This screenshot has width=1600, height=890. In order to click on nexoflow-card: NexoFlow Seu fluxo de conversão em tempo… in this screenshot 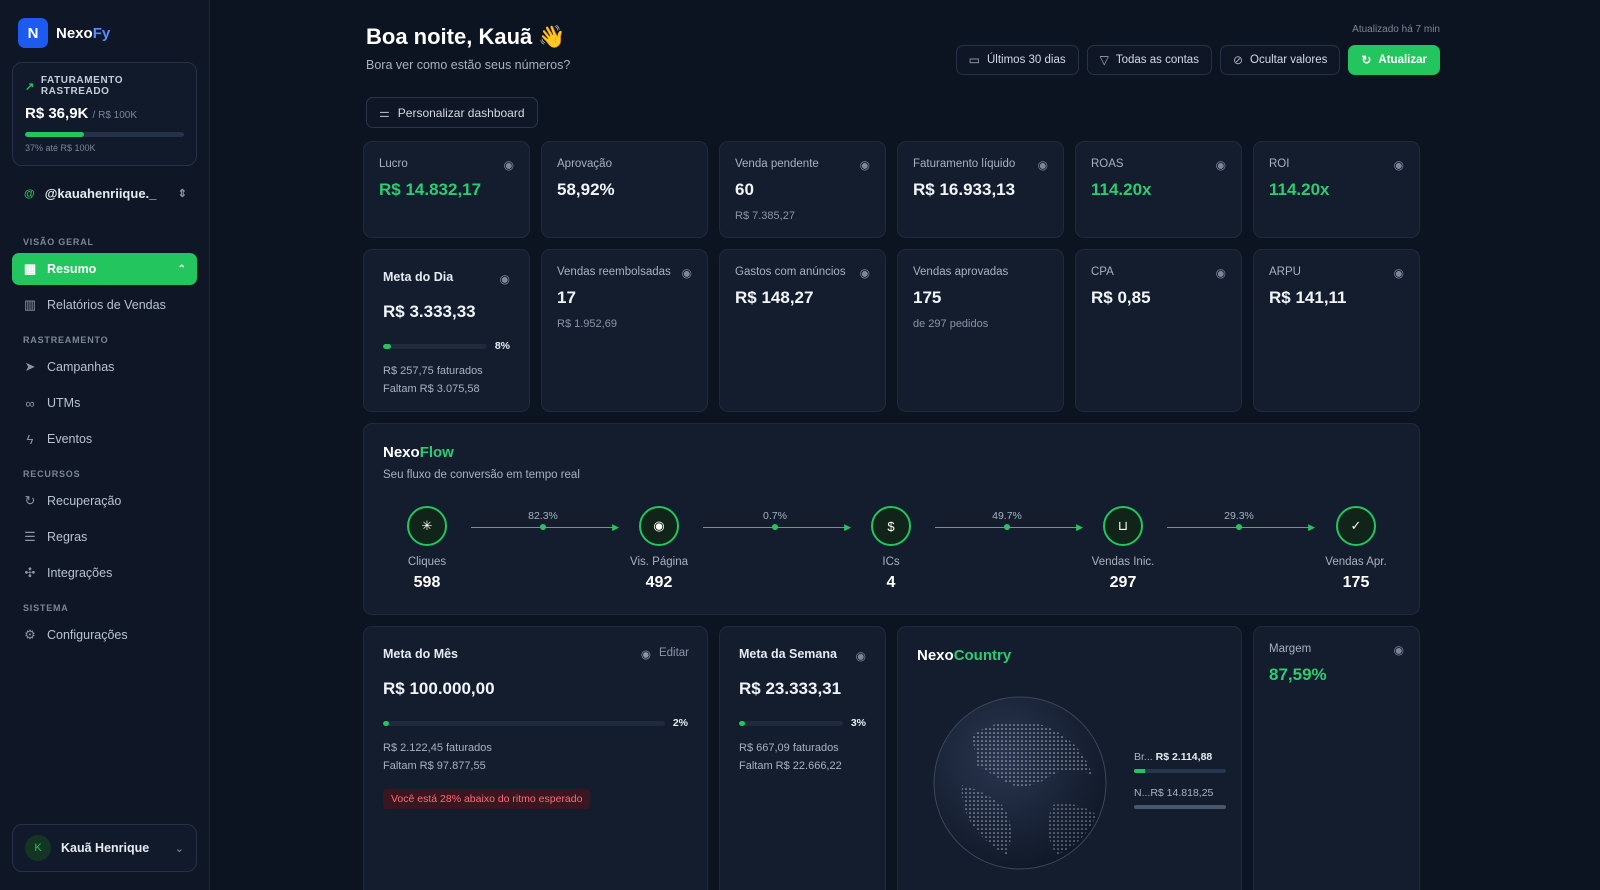, I will do `click(891, 519)`.